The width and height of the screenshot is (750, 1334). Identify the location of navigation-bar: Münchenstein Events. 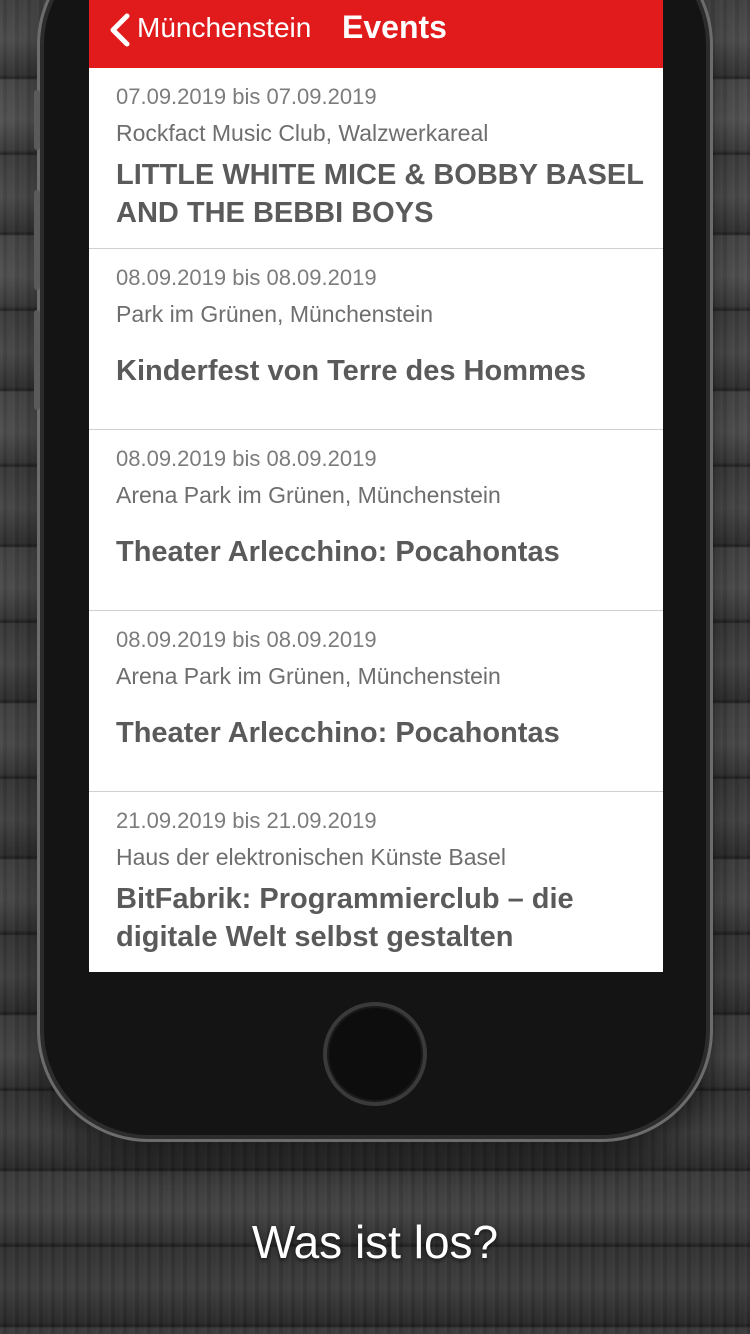
(376, 34).